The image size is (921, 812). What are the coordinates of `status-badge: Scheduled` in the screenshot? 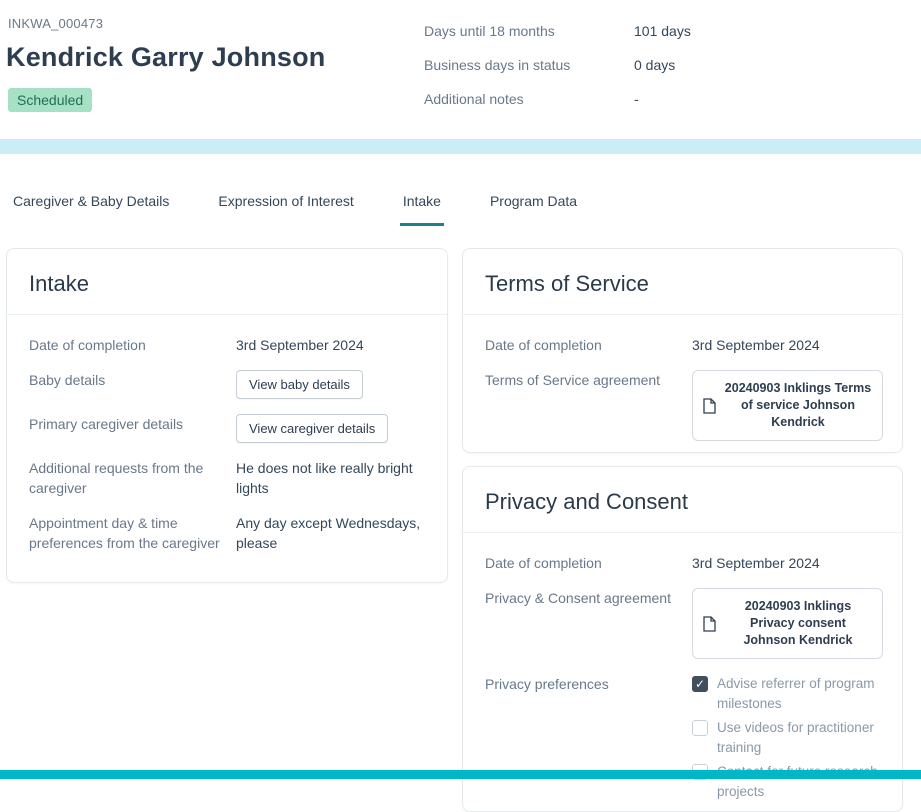 It's located at (50, 100).